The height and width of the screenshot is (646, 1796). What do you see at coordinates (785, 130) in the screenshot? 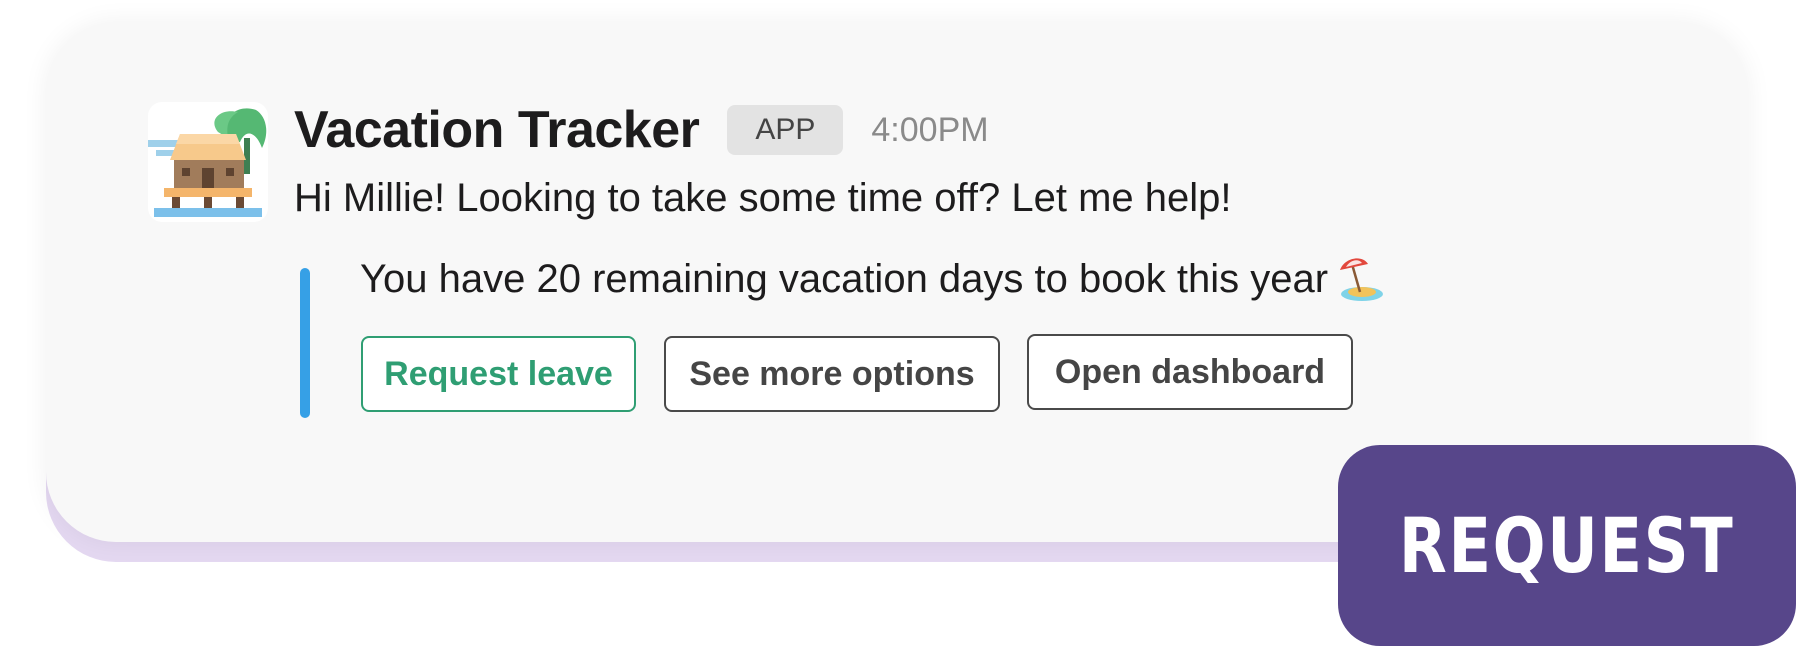
I see `app-badge: APP` at bounding box center [785, 130].